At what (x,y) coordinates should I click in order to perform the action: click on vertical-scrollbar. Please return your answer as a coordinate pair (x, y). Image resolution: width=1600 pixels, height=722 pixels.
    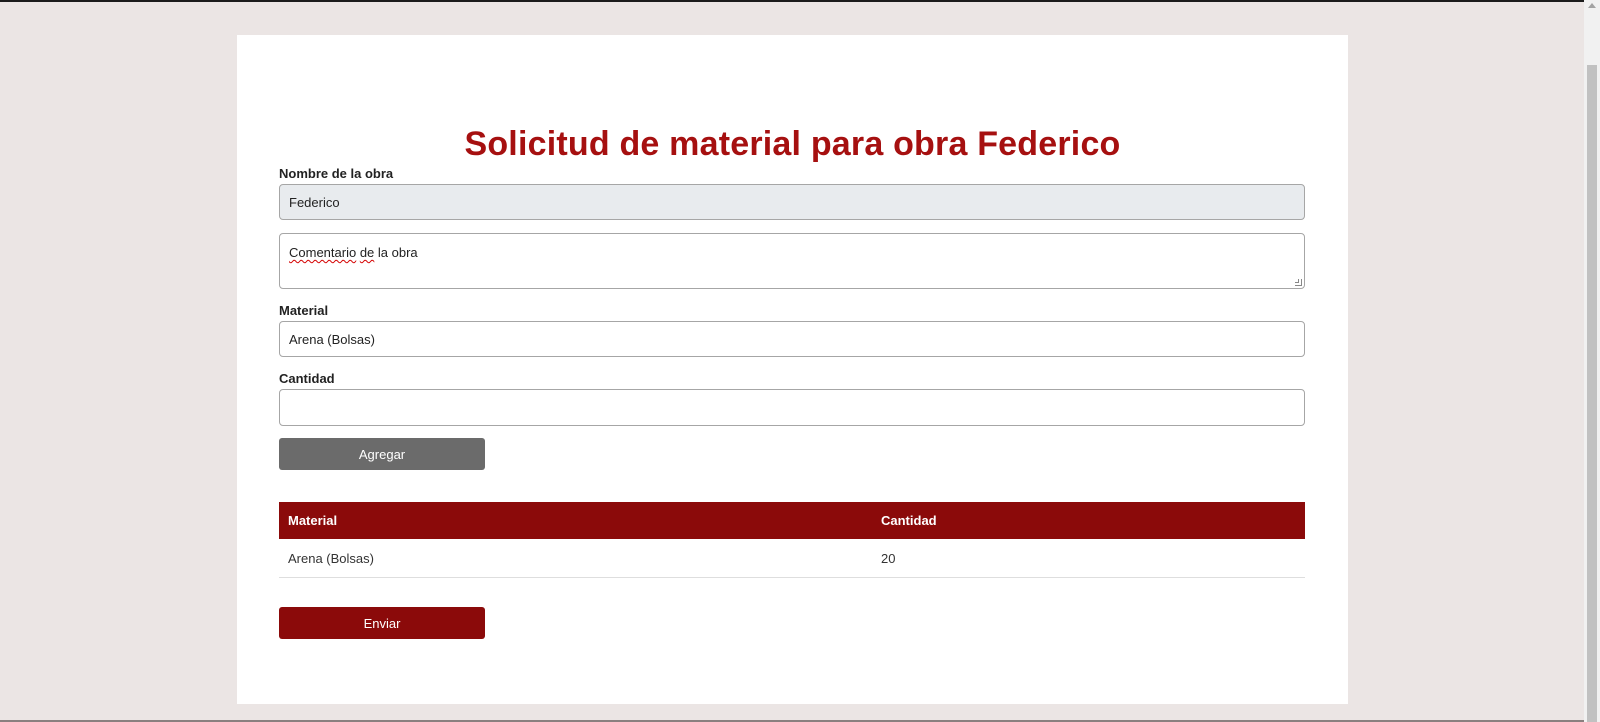
    Looking at the image, I should click on (1592, 361).